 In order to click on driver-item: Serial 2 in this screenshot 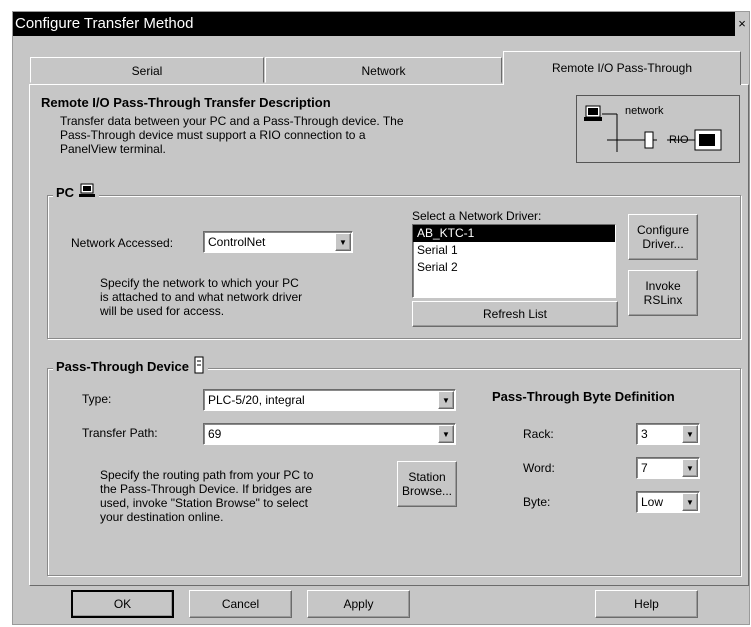, I will do `click(514, 267)`.